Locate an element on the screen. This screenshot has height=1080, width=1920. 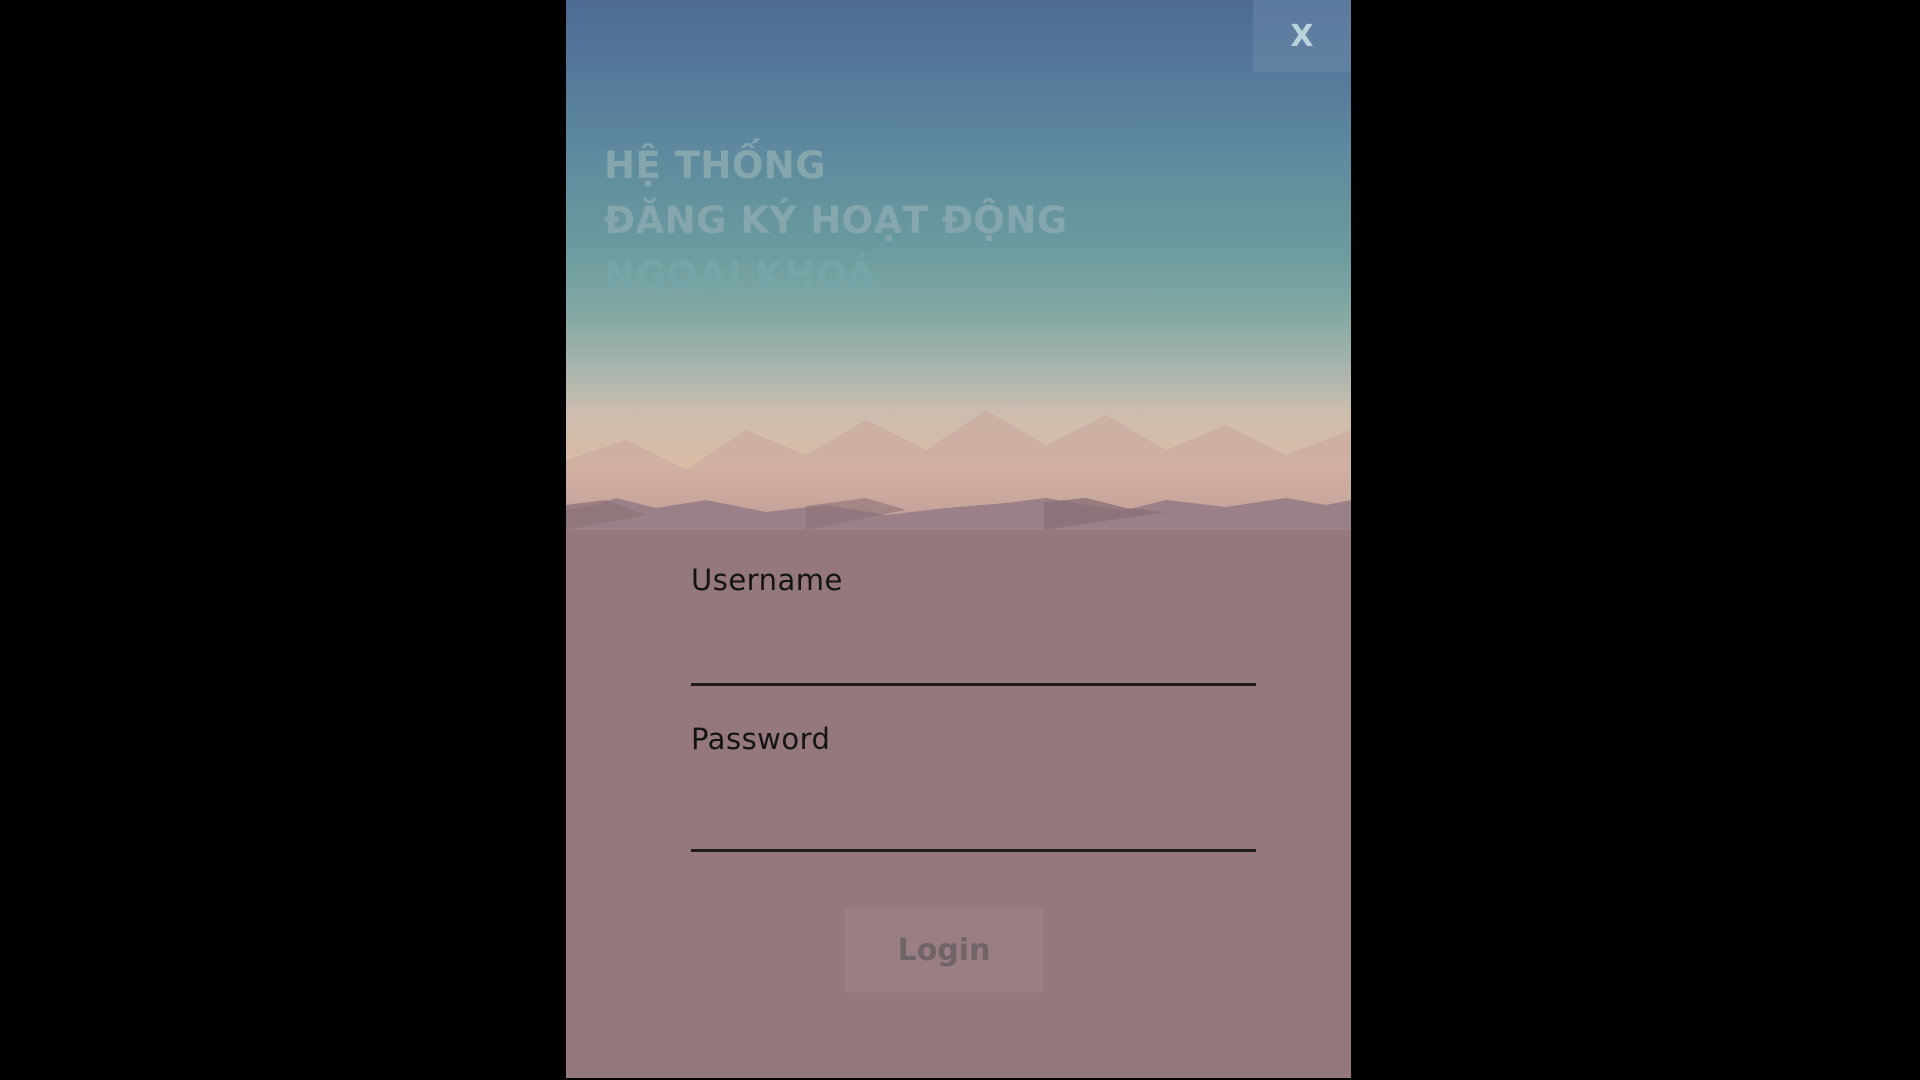
close-button: X is located at coordinates (1302, 36).